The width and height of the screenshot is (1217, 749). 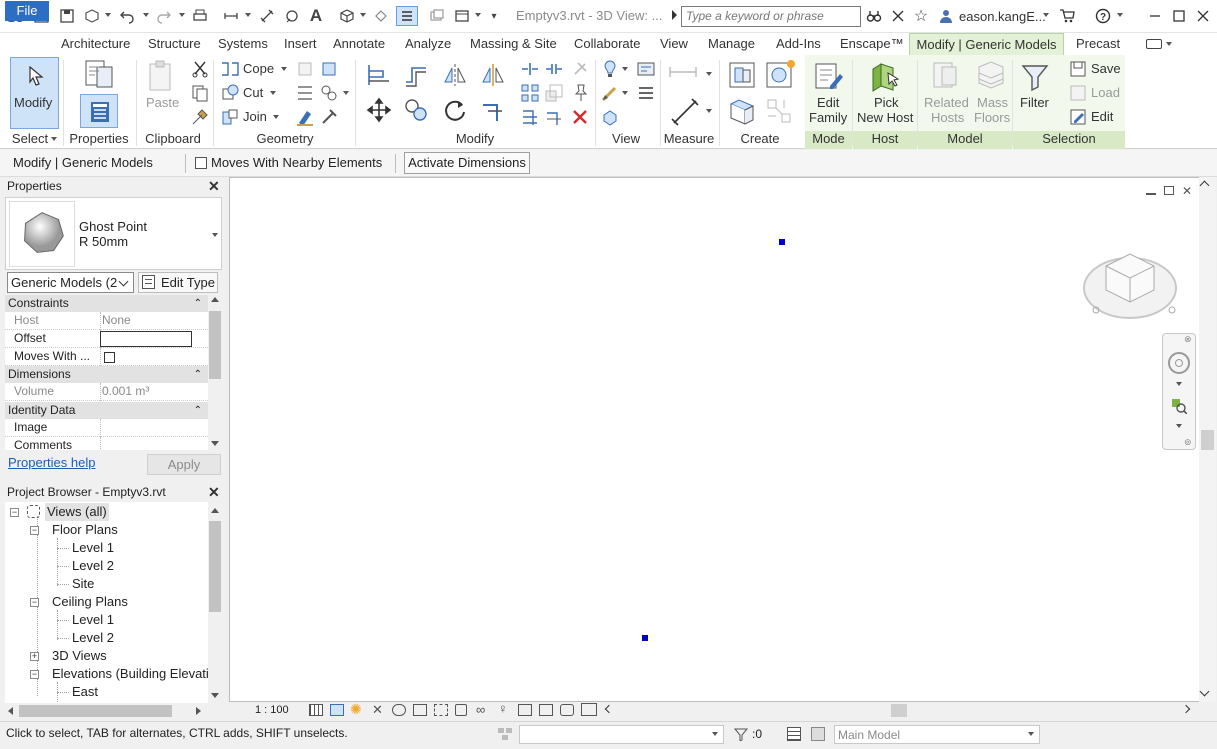 I want to click on viewcube, so click(x=1130, y=284).